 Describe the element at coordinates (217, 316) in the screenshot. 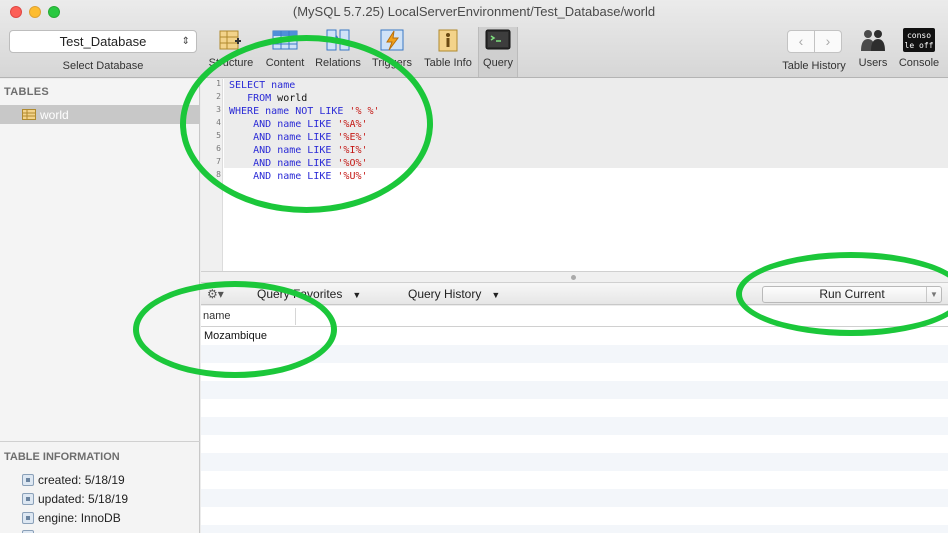

I see `column-header-name: name` at that location.